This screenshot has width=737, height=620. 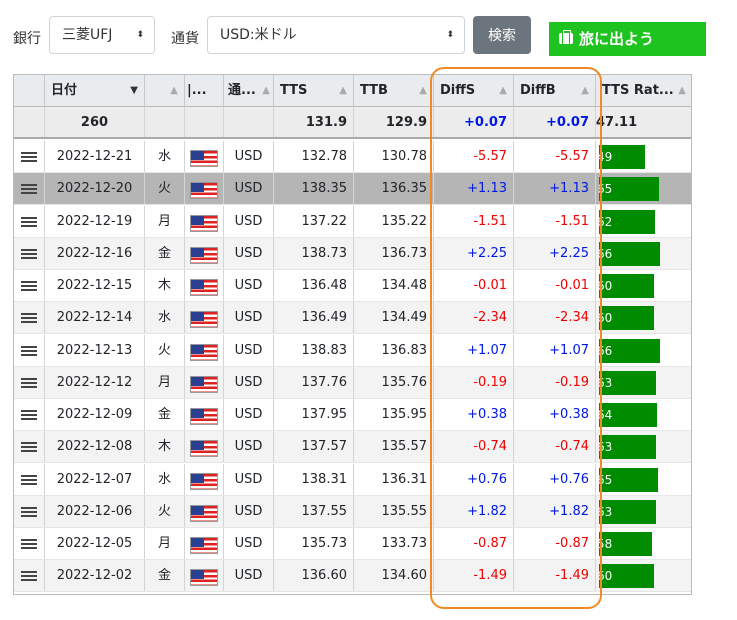 What do you see at coordinates (352, 479) in the screenshot?
I see `table-row: 2022-12-07水USD138.31136.31+0.76+0.7665` at bounding box center [352, 479].